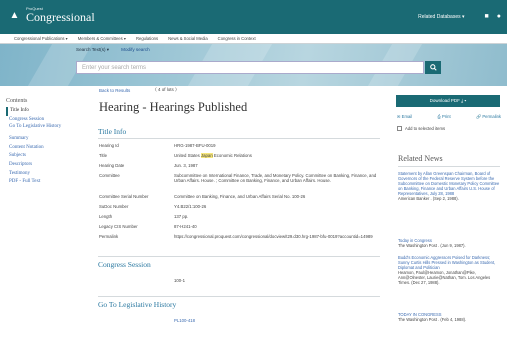 The image size is (507, 352). What do you see at coordinates (425, 128) in the screenshot?
I see `add-selected-label: Add to selected items` at bounding box center [425, 128].